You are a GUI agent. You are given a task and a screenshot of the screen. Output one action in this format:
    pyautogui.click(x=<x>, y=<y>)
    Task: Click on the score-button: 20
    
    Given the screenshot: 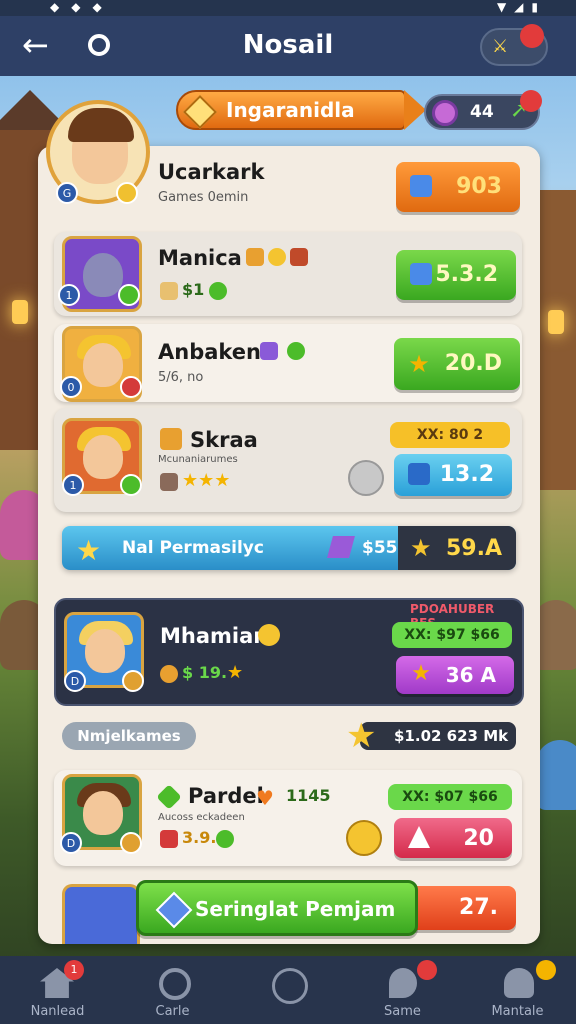 What is the action you would take?
    pyautogui.click(x=453, y=838)
    